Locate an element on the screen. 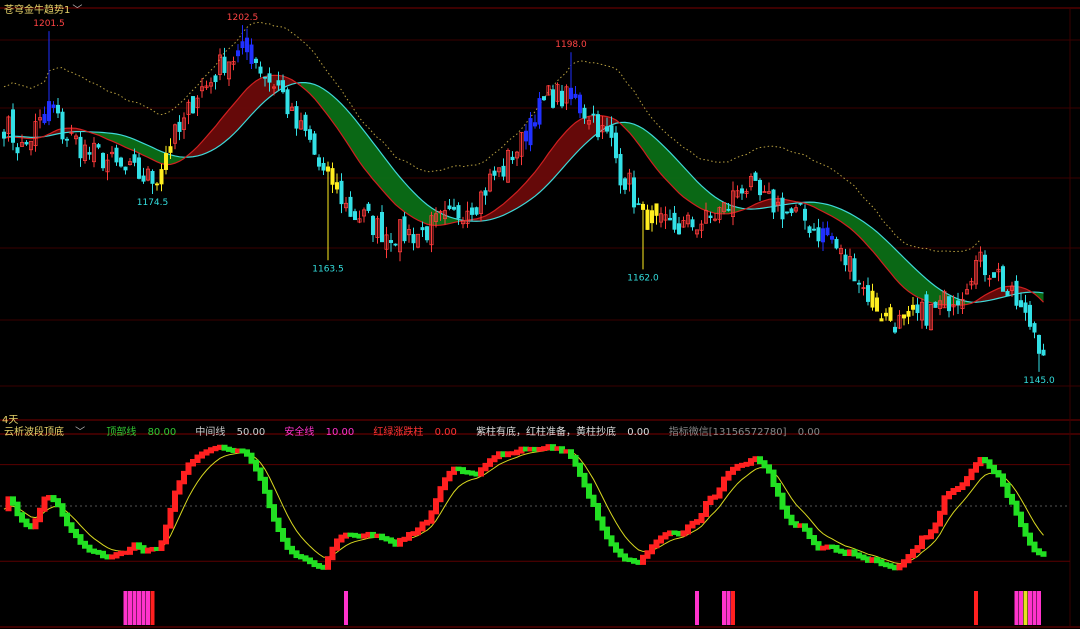 This screenshot has height=629, width=1080. item-value: 10.00 is located at coordinates (340, 432).